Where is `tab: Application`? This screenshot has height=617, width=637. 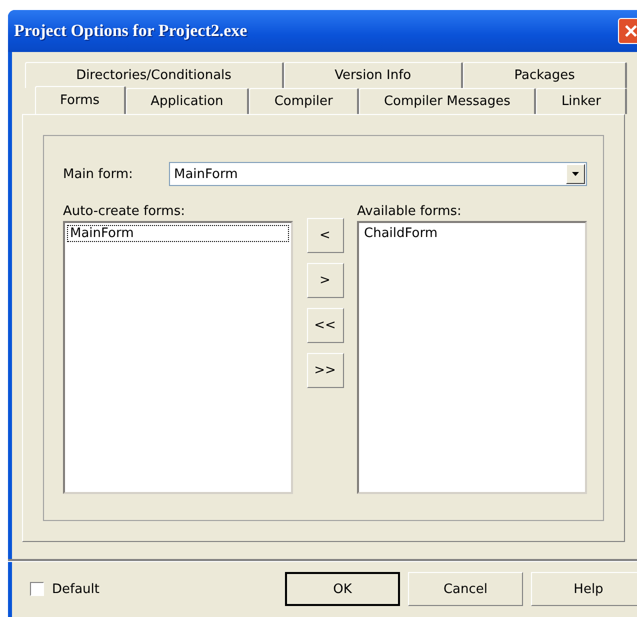
tab: Application is located at coordinates (188, 101).